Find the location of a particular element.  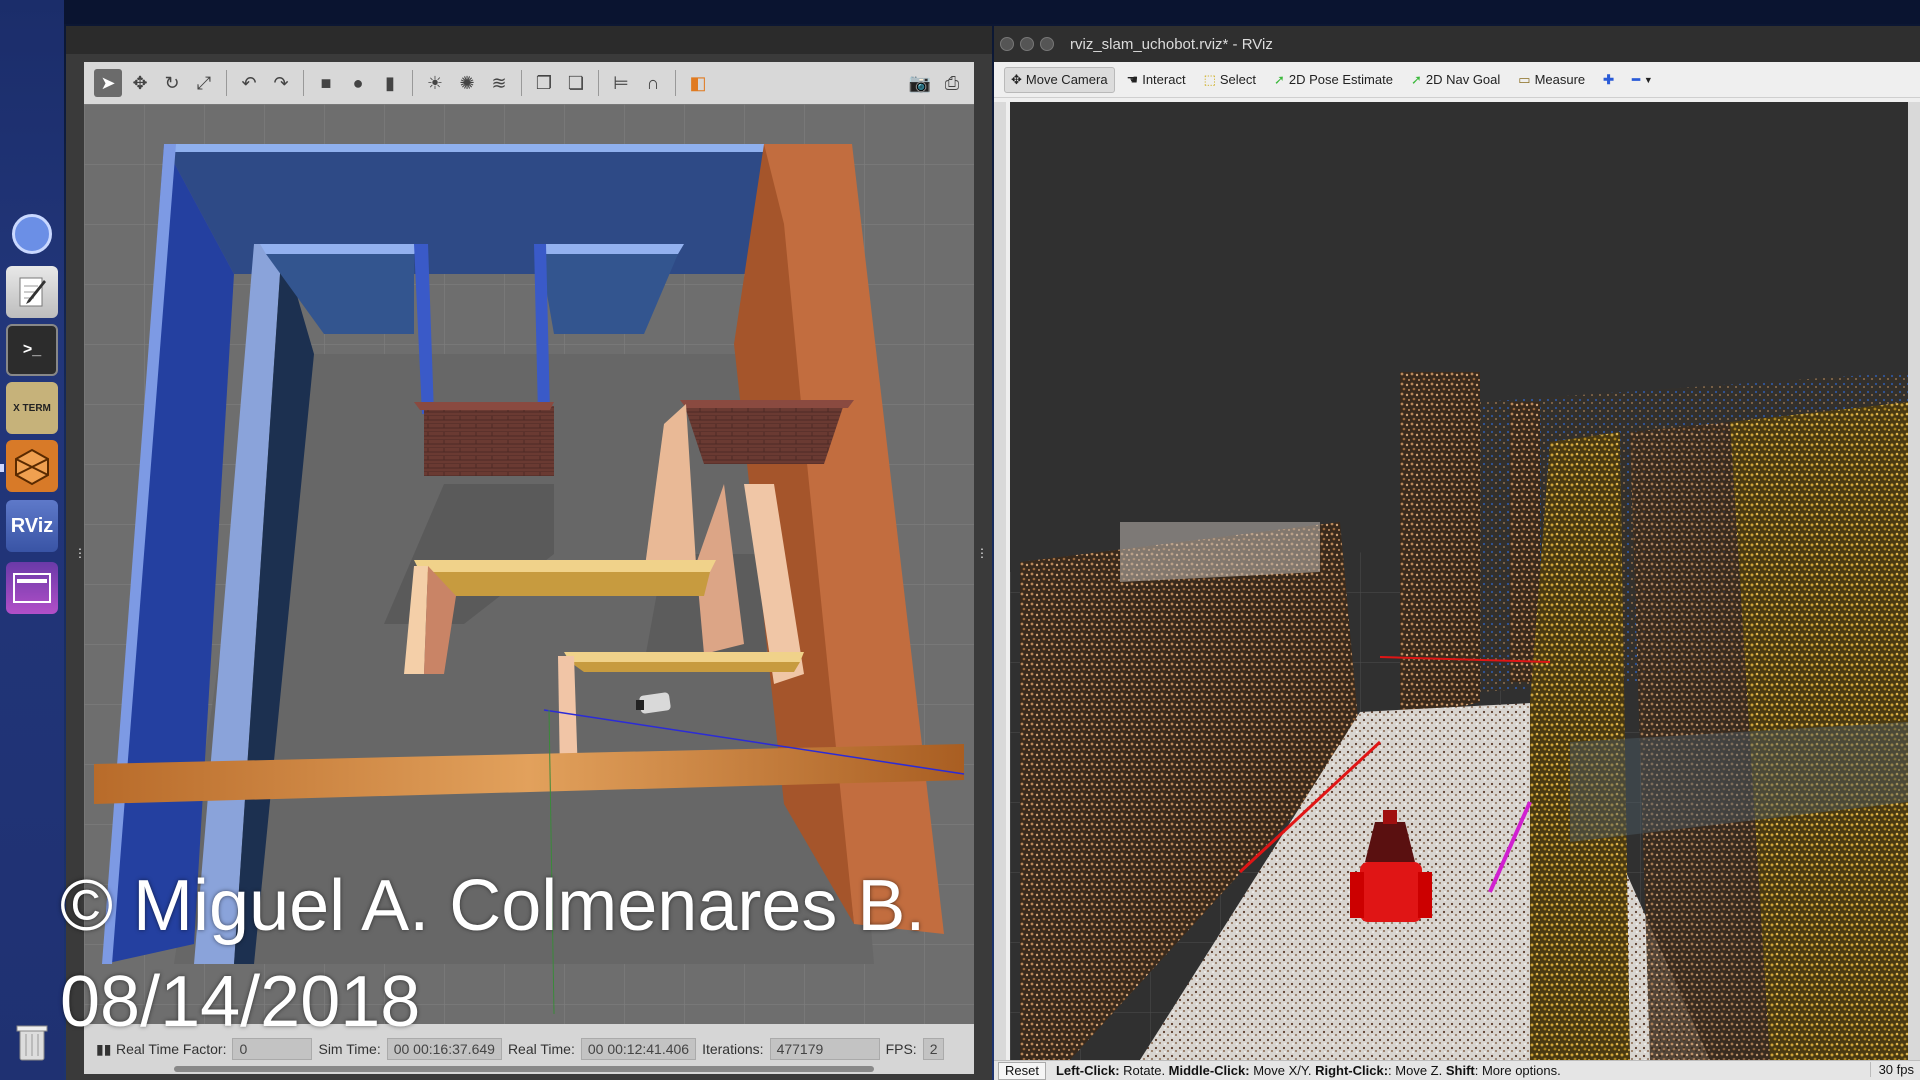

chromium-icon is located at coordinates (32, 234).